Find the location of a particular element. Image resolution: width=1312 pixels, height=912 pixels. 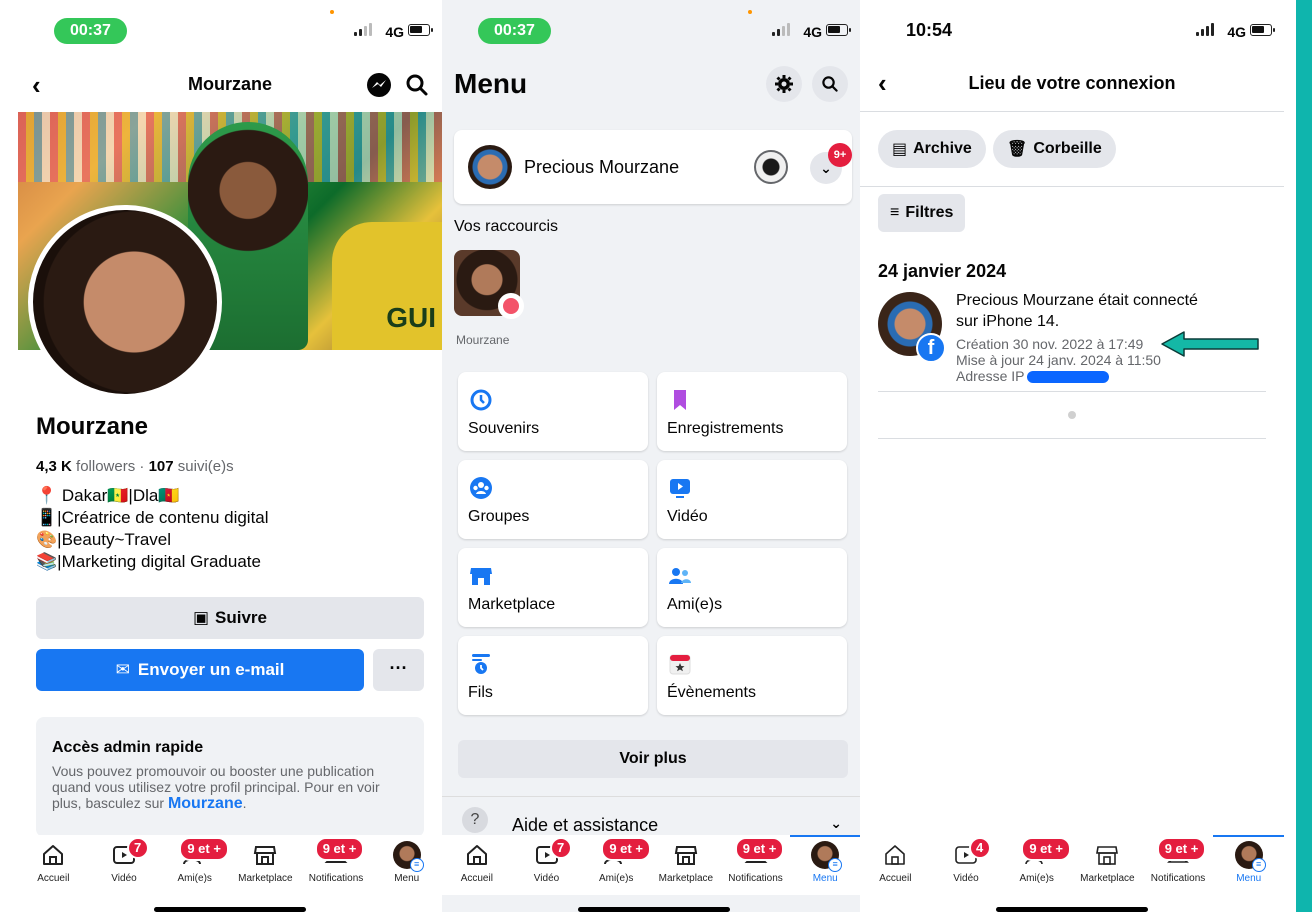

menu-item-label: Ami(e)s is located at coordinates (695, 604).